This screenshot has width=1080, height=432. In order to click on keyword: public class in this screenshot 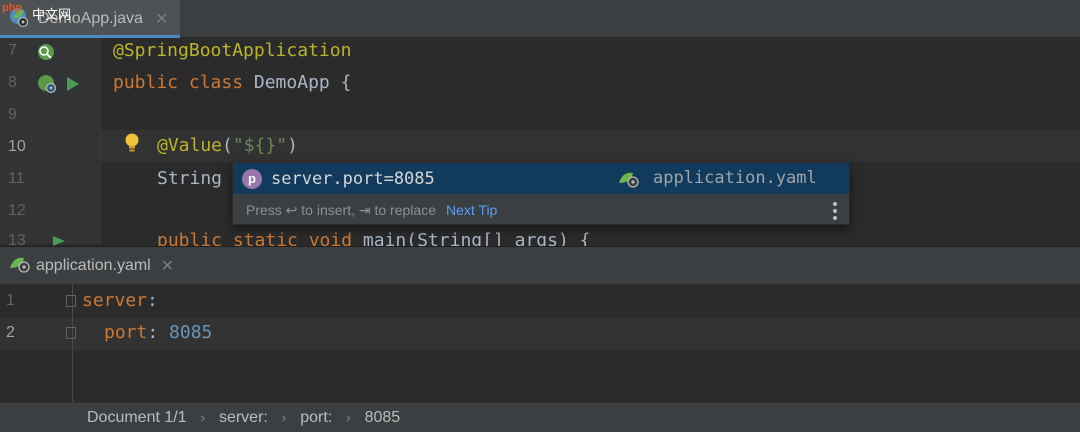, I will do `click(178, 82)`.